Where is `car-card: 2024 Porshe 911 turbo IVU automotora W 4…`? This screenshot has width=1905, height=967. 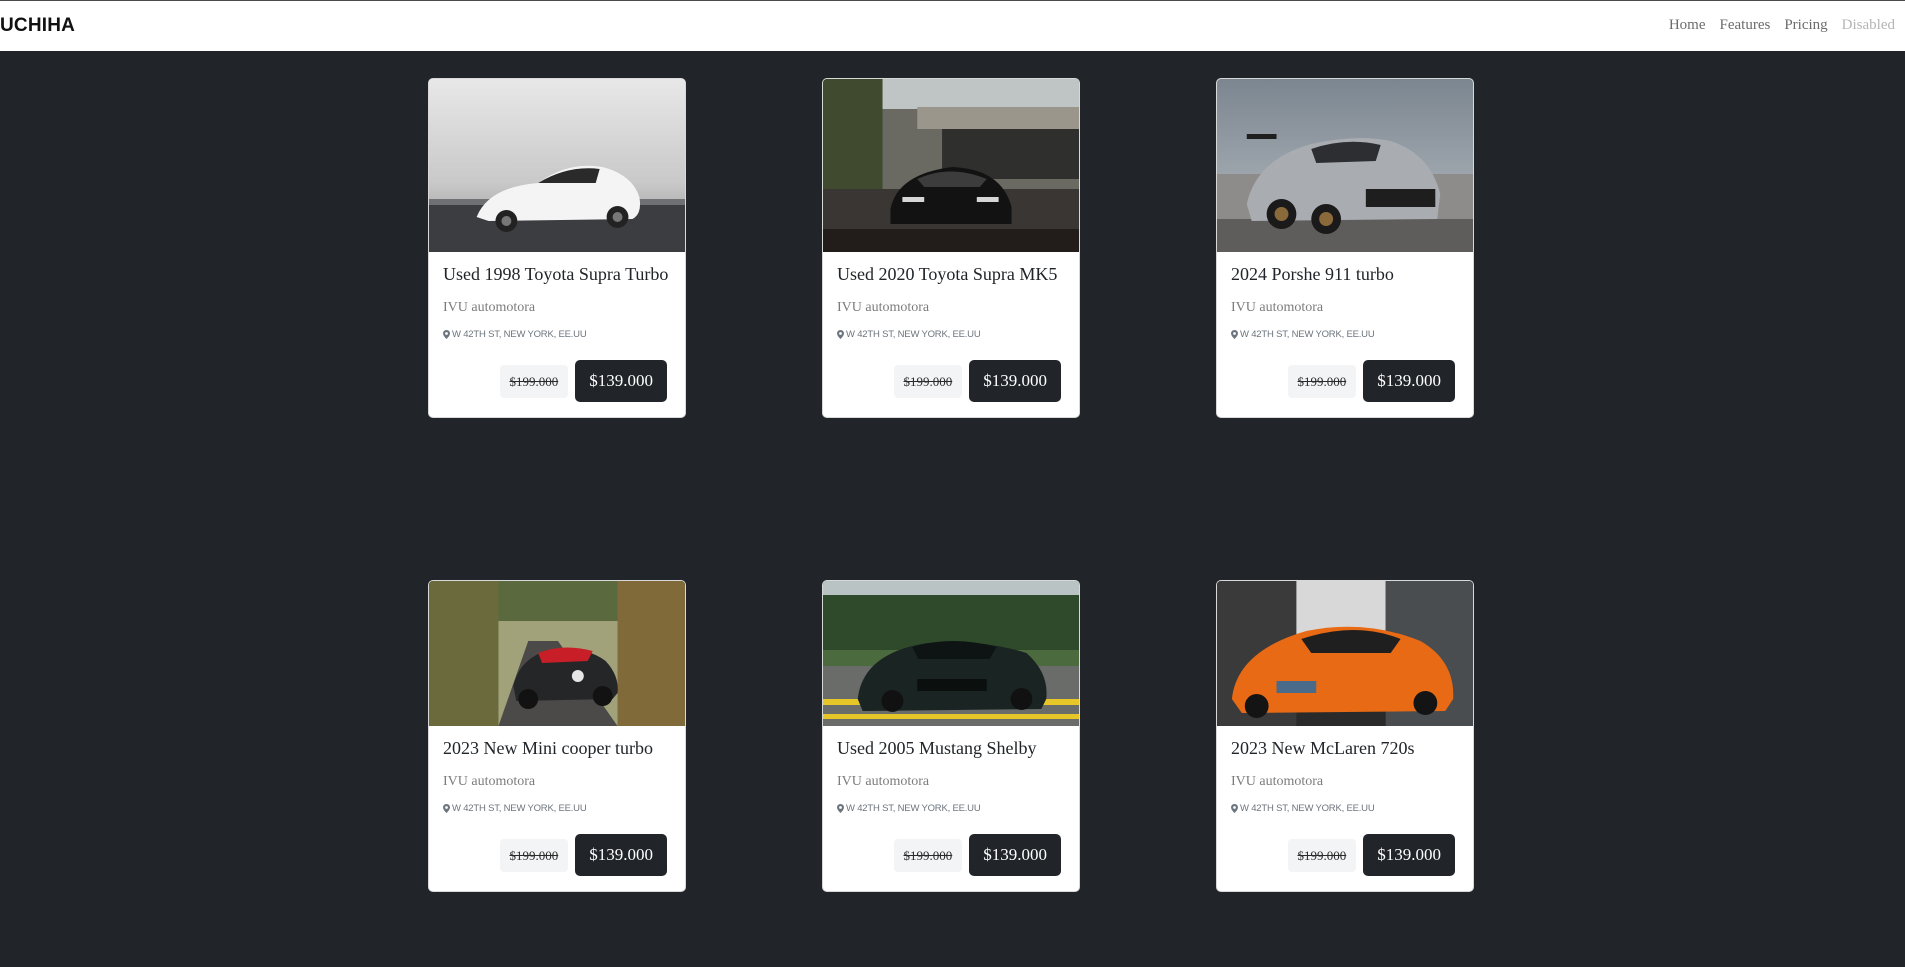 car-card: 2024 Porshe 911 turbo IVU automotora W 4… is located at coordinates (1345, 248).